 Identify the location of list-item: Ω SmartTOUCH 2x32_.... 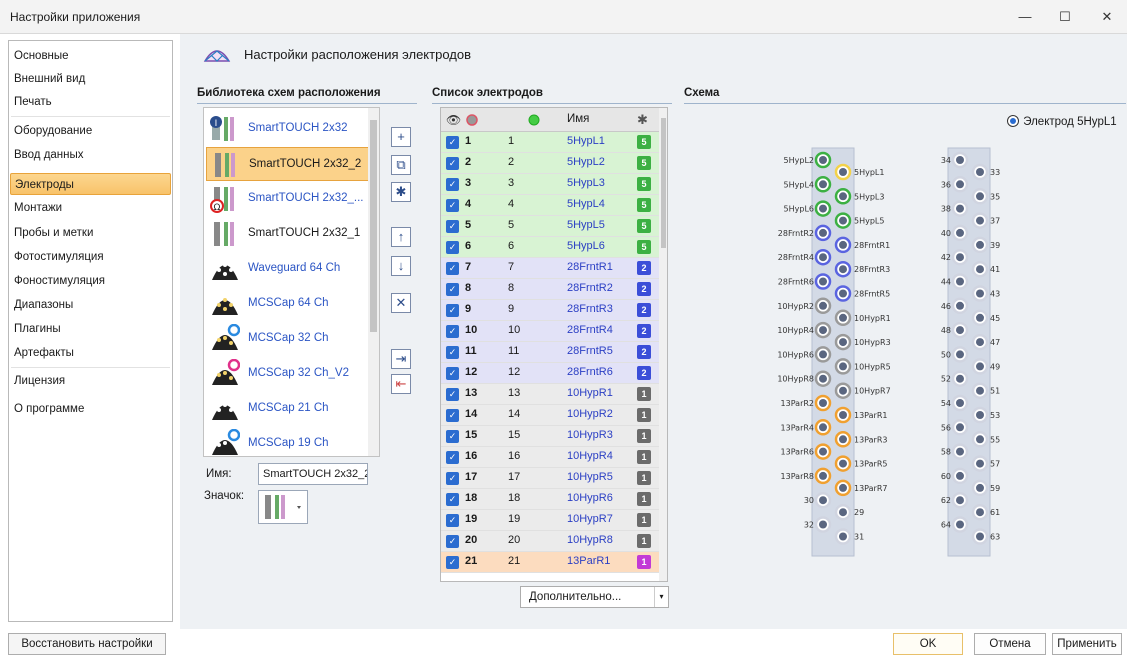
(288, 199).